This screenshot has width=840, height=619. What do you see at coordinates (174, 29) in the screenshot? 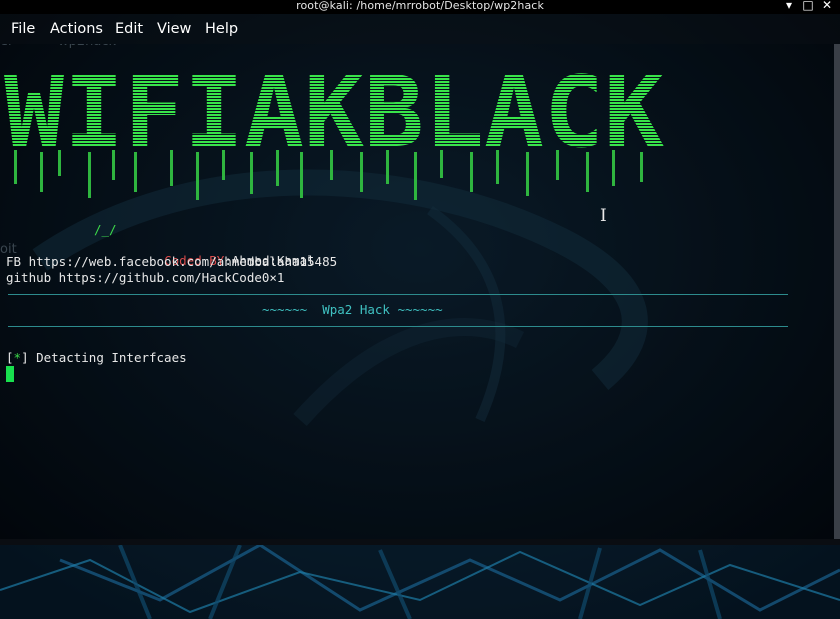
I see `menu-view: View` at bounding box center [174, 29].